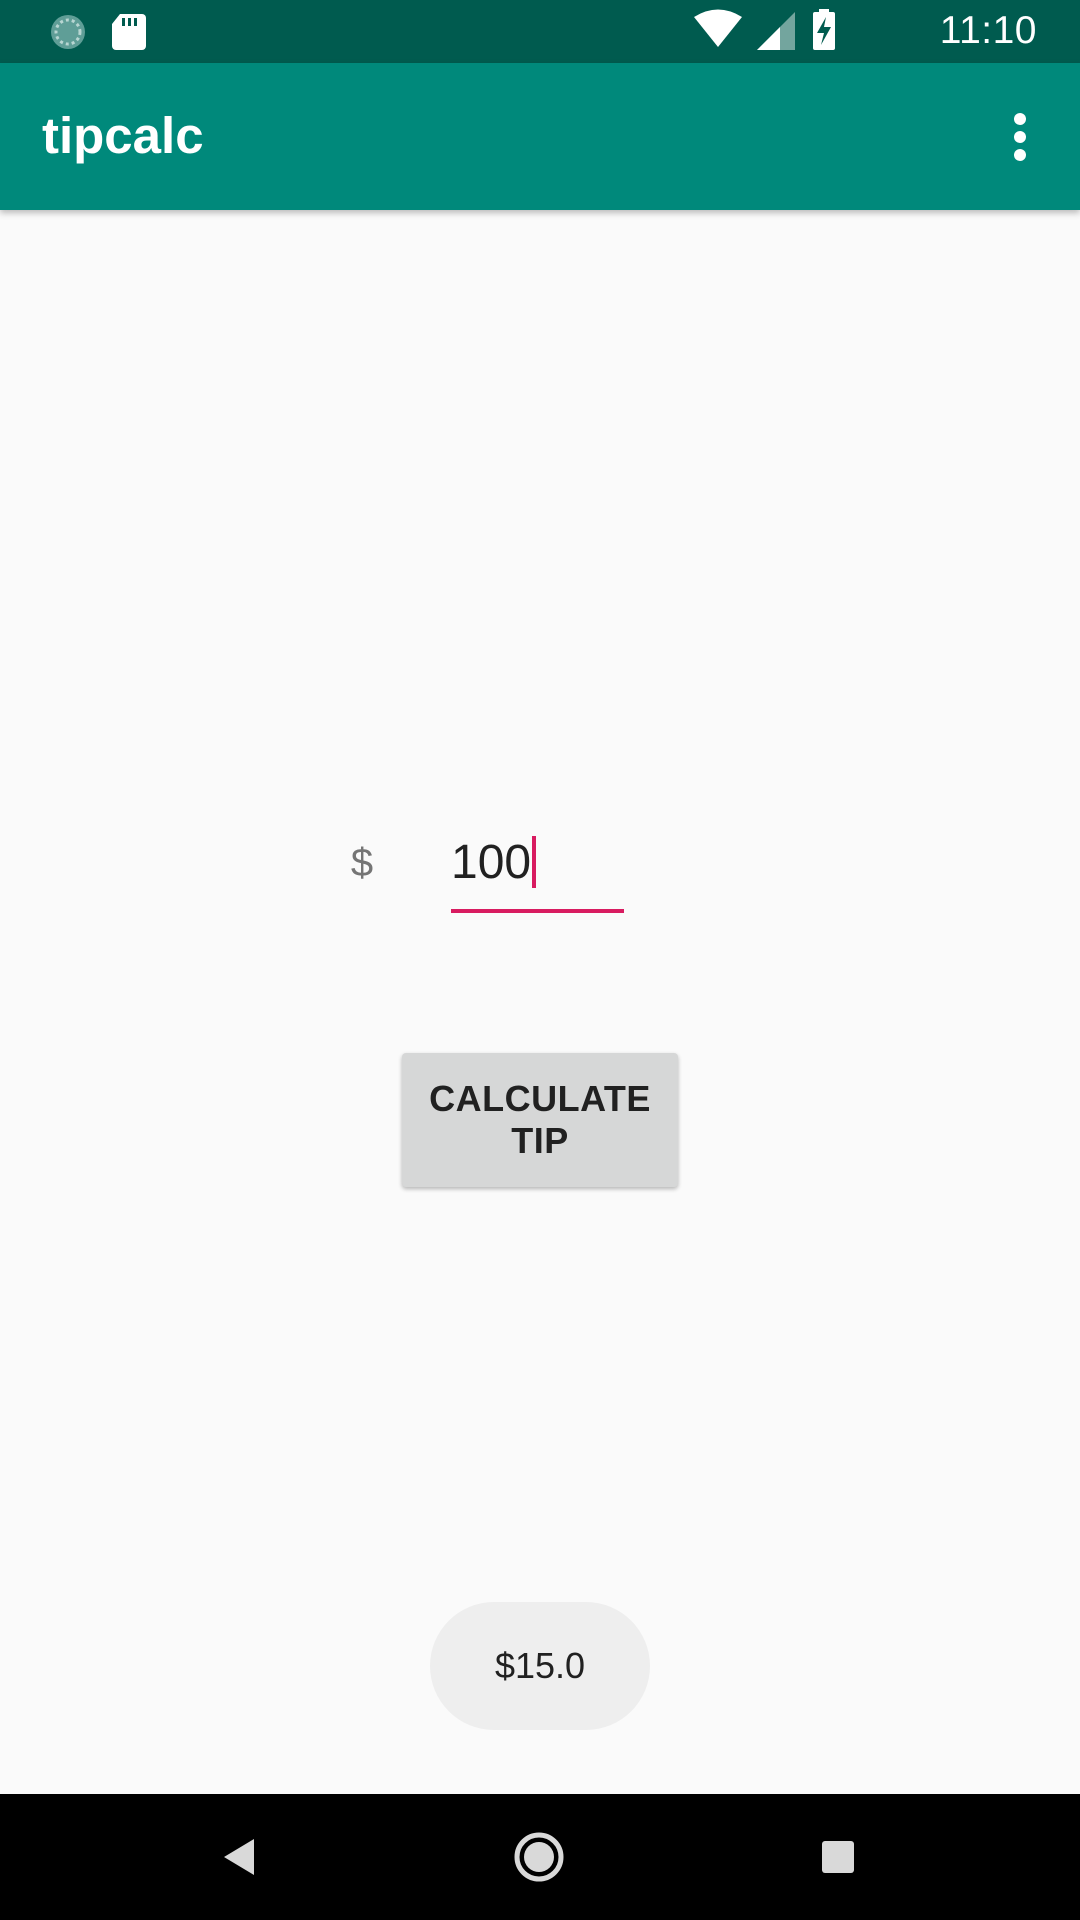 Image resolution: width=1080 pixels, height=1920 pixels. What do you see at coordinates (129, 32) in the screenshot?
I see `sd-card-icon` at bounding box center [129, 32].